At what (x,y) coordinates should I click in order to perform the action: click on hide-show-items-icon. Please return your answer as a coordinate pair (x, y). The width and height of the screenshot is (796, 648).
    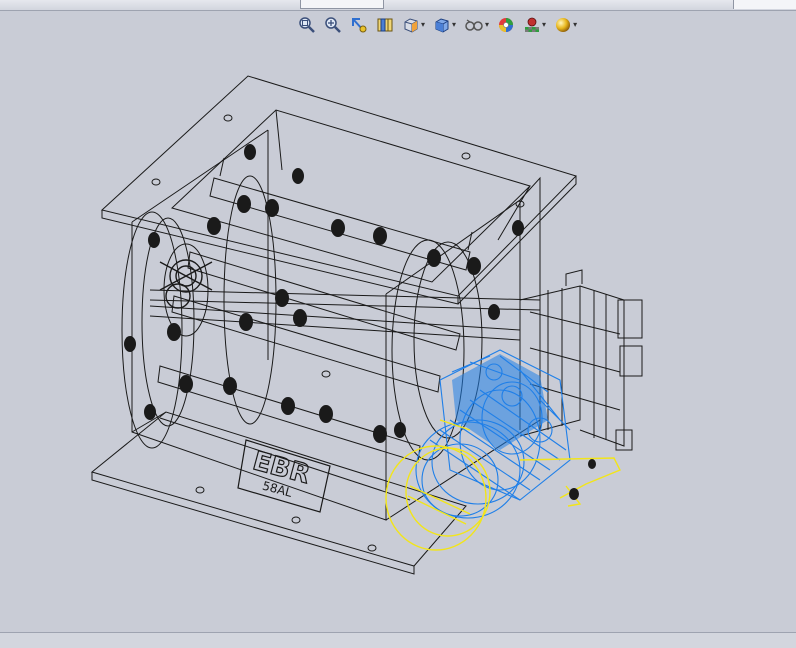
    Looking at the image, I should click on (474, 25).